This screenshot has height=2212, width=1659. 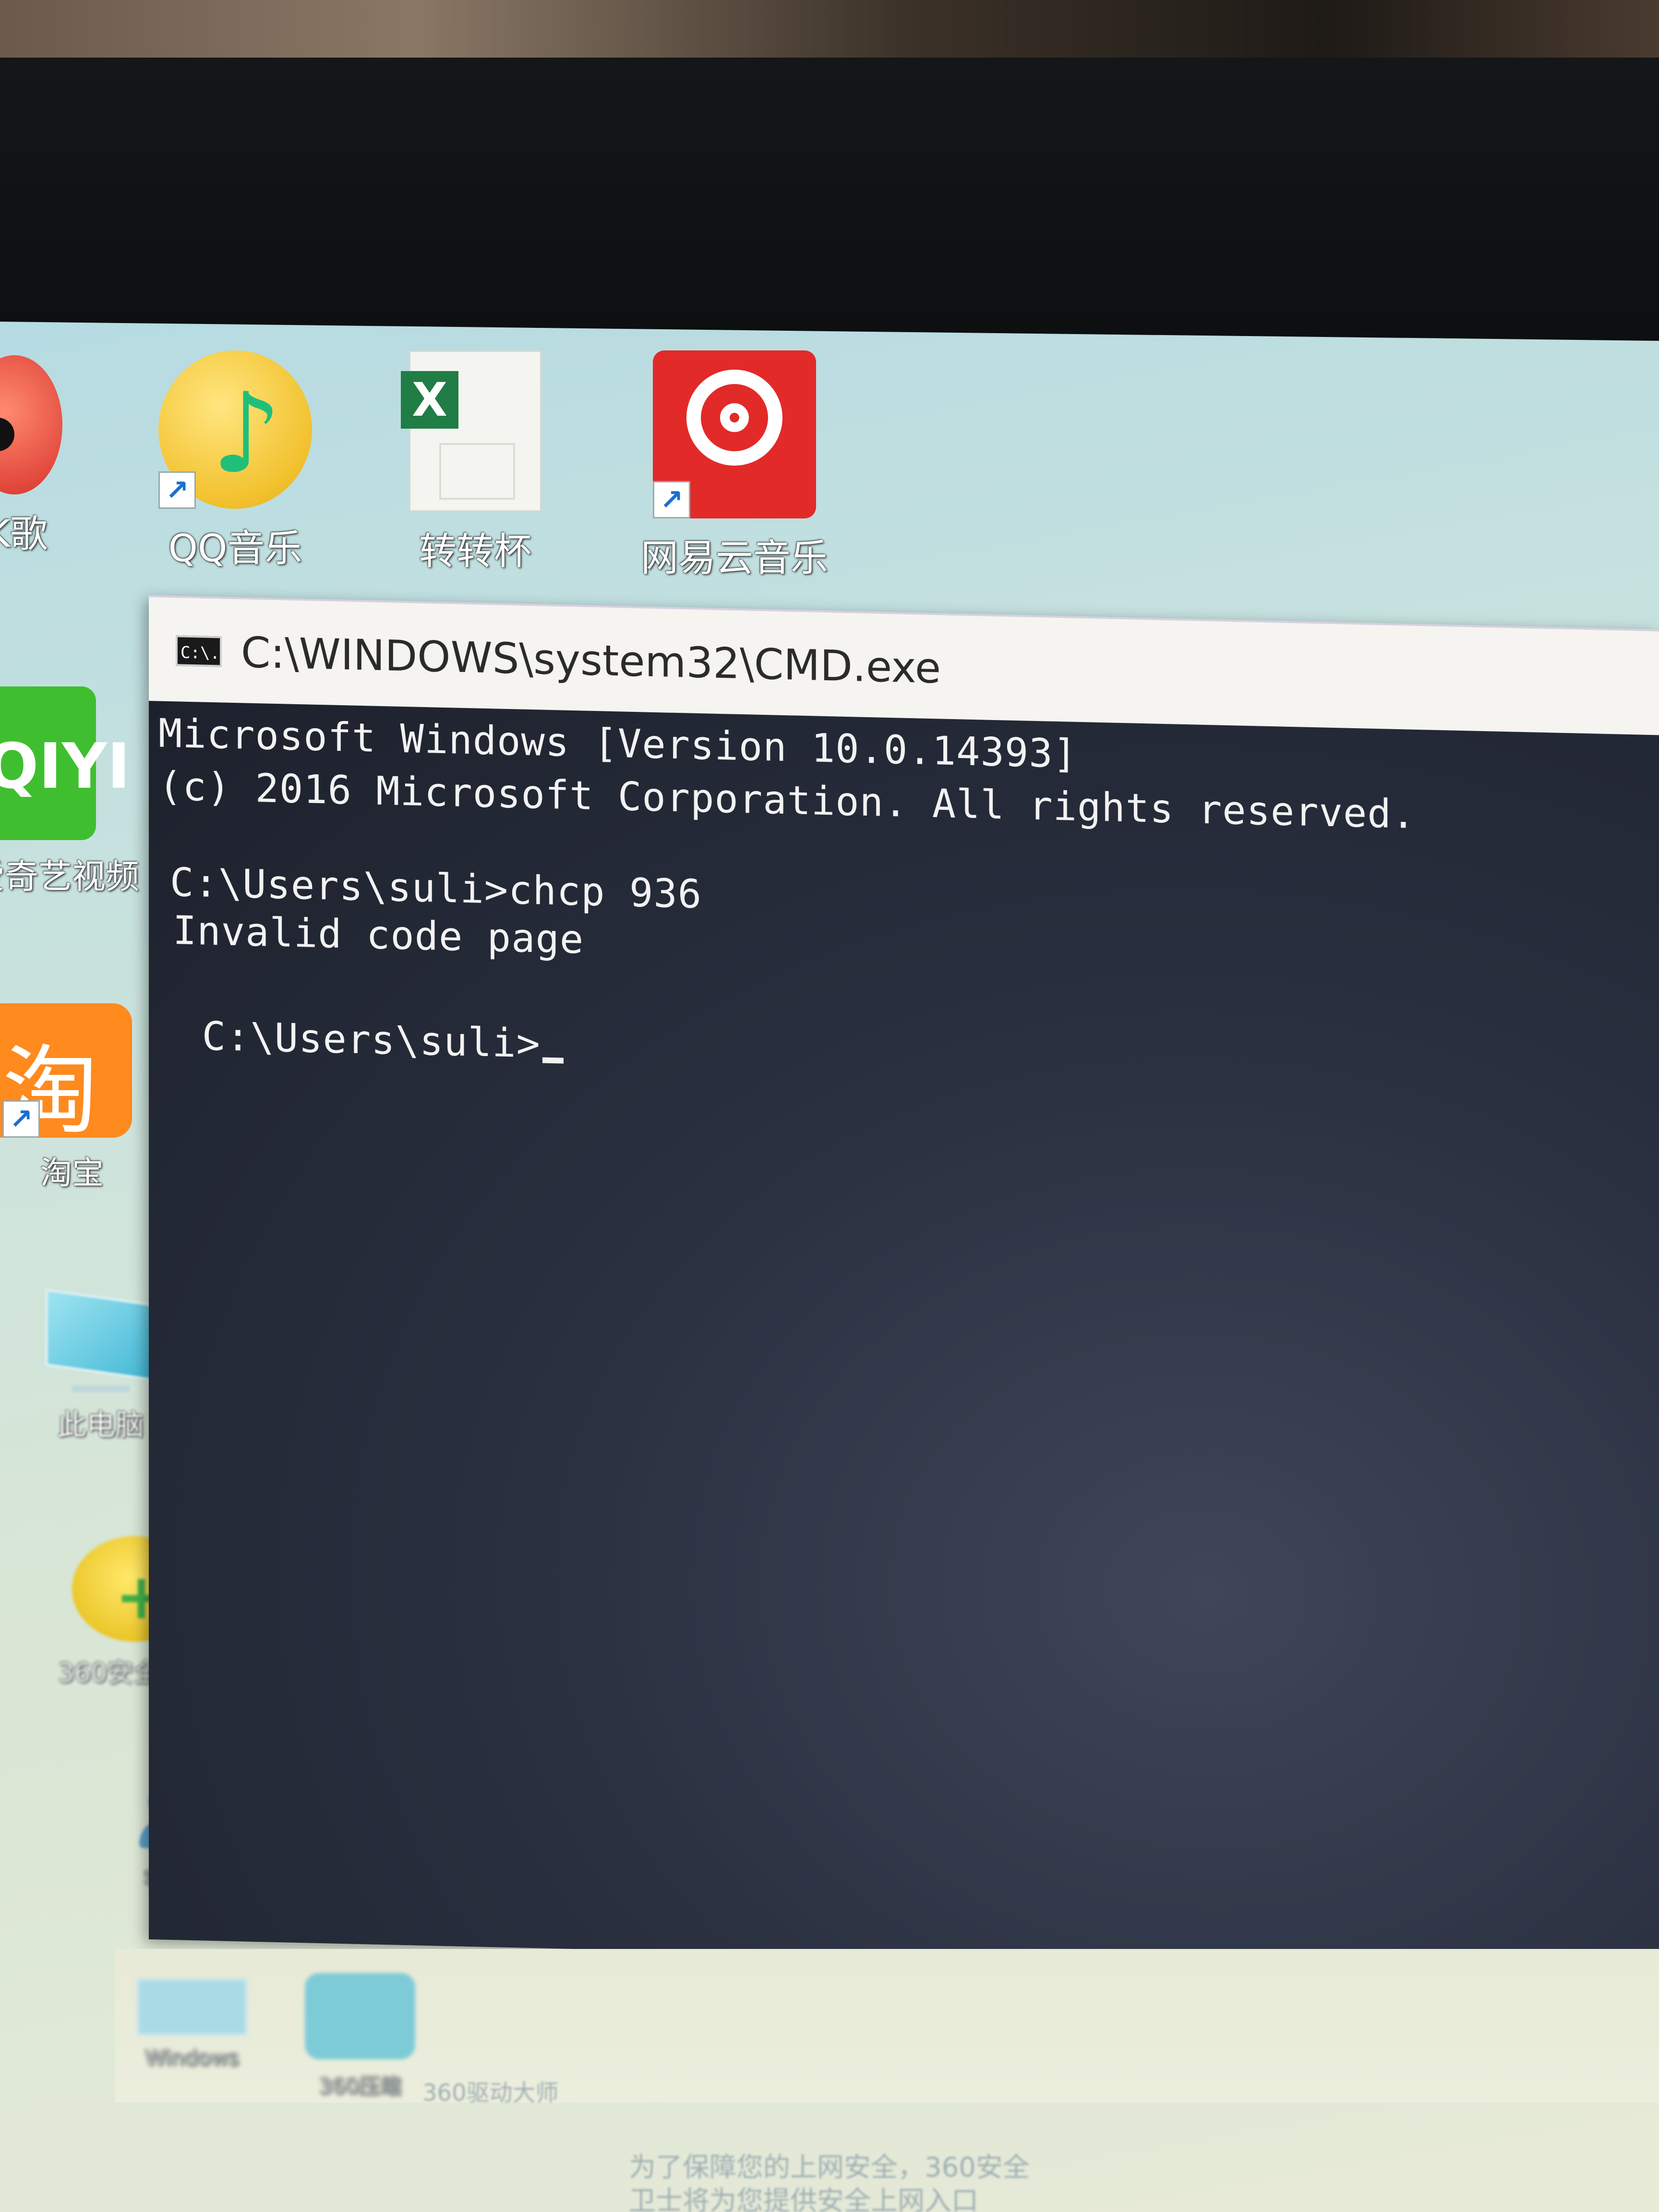 What do you see at coordinates (24, 534) in the screenshot?
I see `desktop-icon-label: K歌` at bounding box center [24, 534].